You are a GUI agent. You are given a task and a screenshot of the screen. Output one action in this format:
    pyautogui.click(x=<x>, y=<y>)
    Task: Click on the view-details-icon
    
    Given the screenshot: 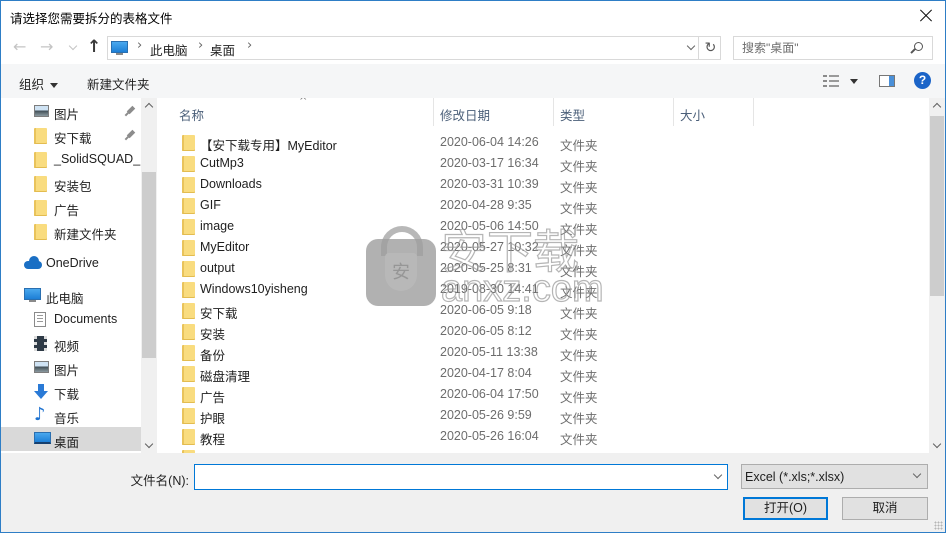 What is the action you would take?
    pyautogui.click(x=831, y=81)
    